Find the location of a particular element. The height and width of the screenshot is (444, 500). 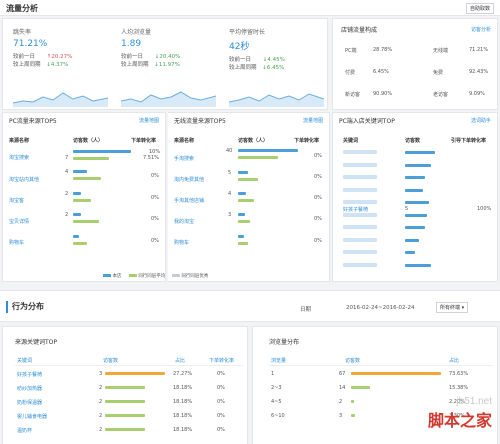

date-range: 2016-02-24~2016-02-24 is located at coordinates (380, 308).